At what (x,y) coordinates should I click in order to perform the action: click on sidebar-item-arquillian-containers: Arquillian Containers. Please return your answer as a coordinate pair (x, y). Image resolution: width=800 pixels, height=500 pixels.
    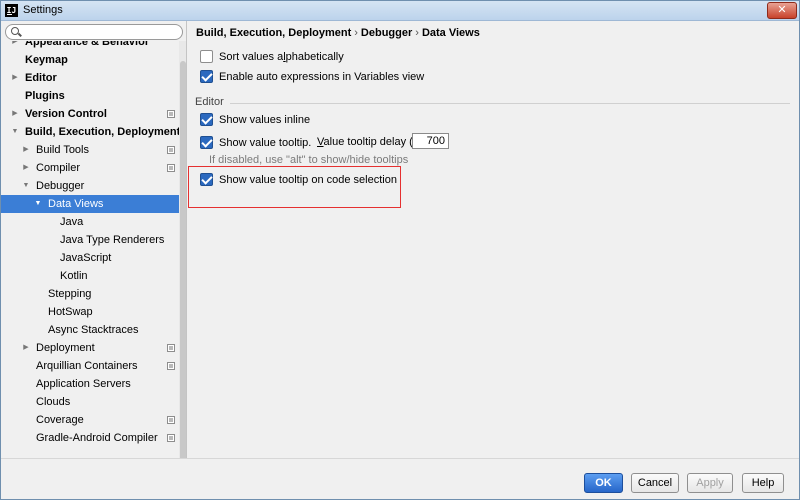
    Looking at the image, I should click on (90, 366).